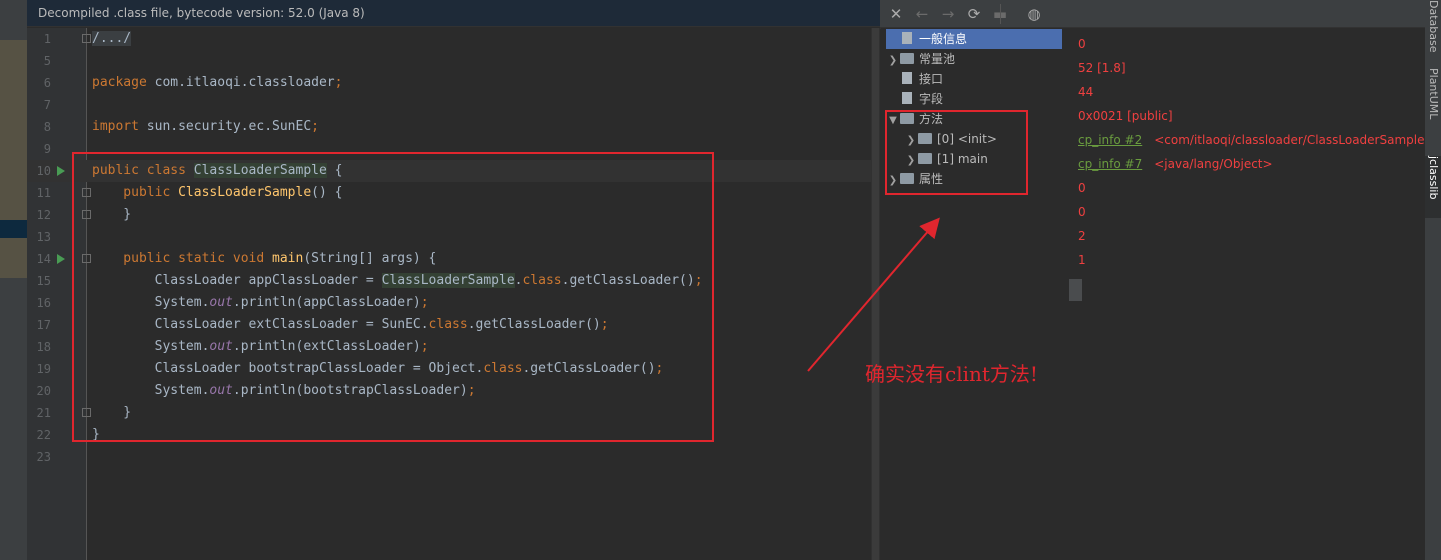  Describe the element at coordinates (43, 215) in the screenshot. I see `line-number: 12` at that location.